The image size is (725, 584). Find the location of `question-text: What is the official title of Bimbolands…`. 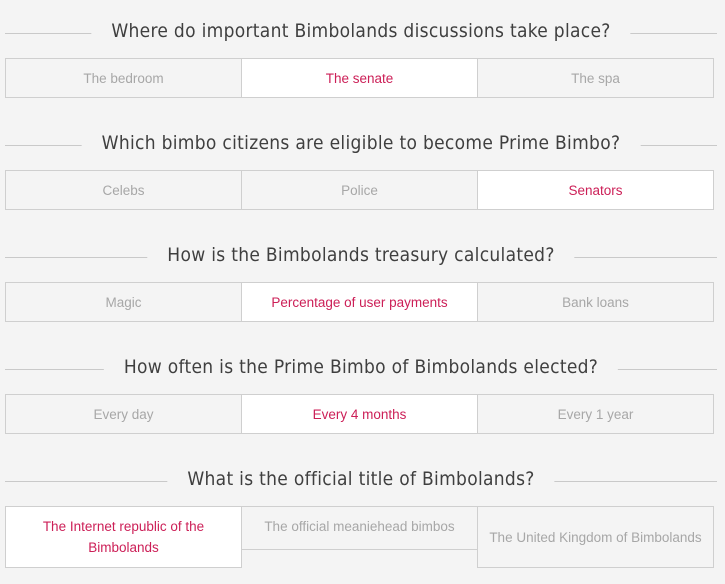

question-text: What is the official title of Bimbolands… is located at coordinates (361, 479).